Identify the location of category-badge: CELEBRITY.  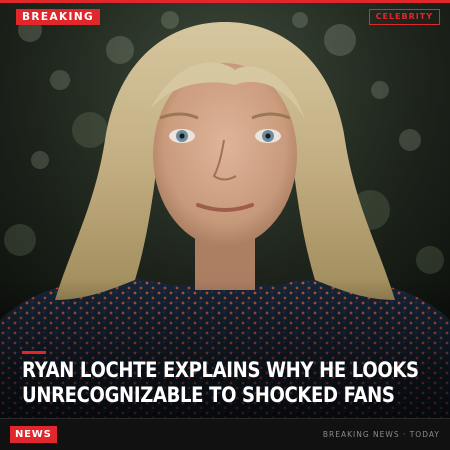
(404, 17).